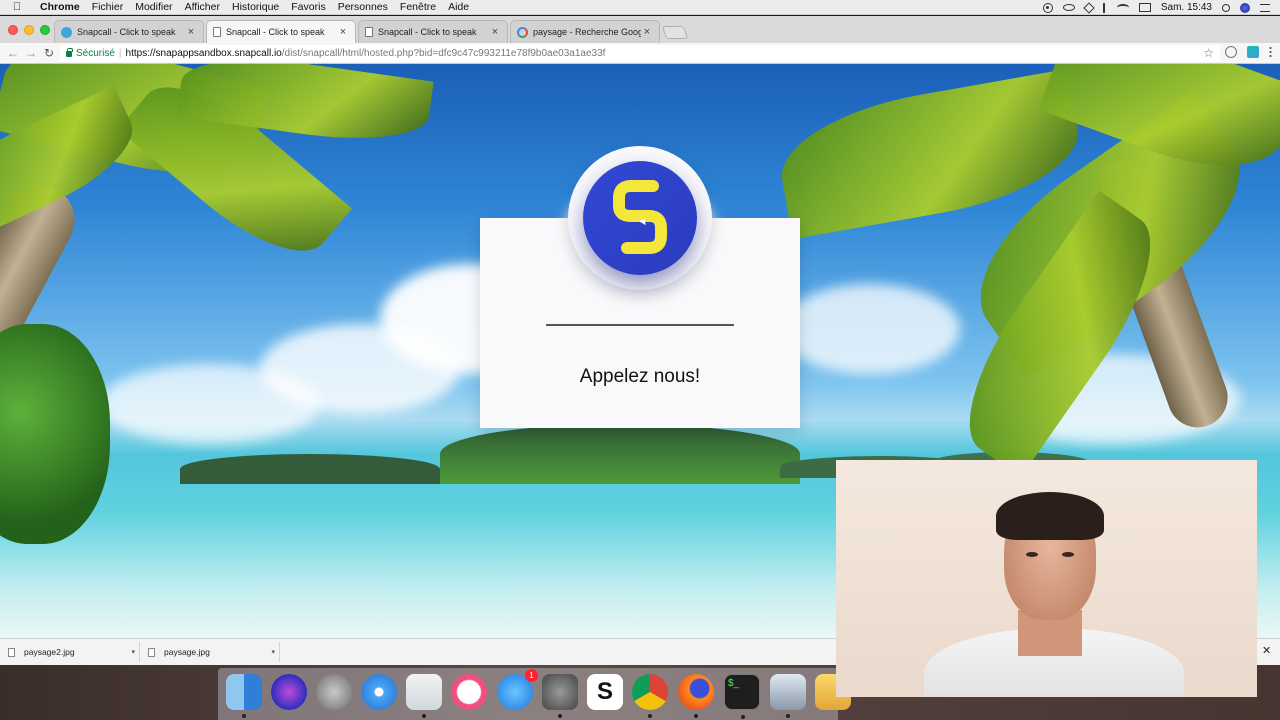 The height and width of the screenshot is (720, 1280). I want to click on google-favicon-icon, so click(522, 32).